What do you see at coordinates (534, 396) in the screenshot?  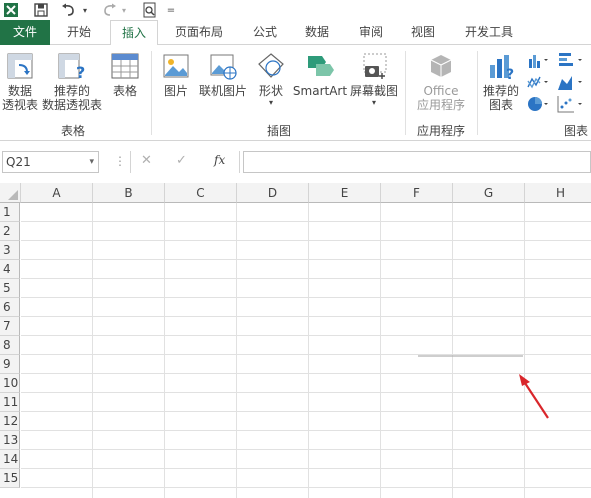 I see `red-arrow-icon` at bounding box center [534, 396].